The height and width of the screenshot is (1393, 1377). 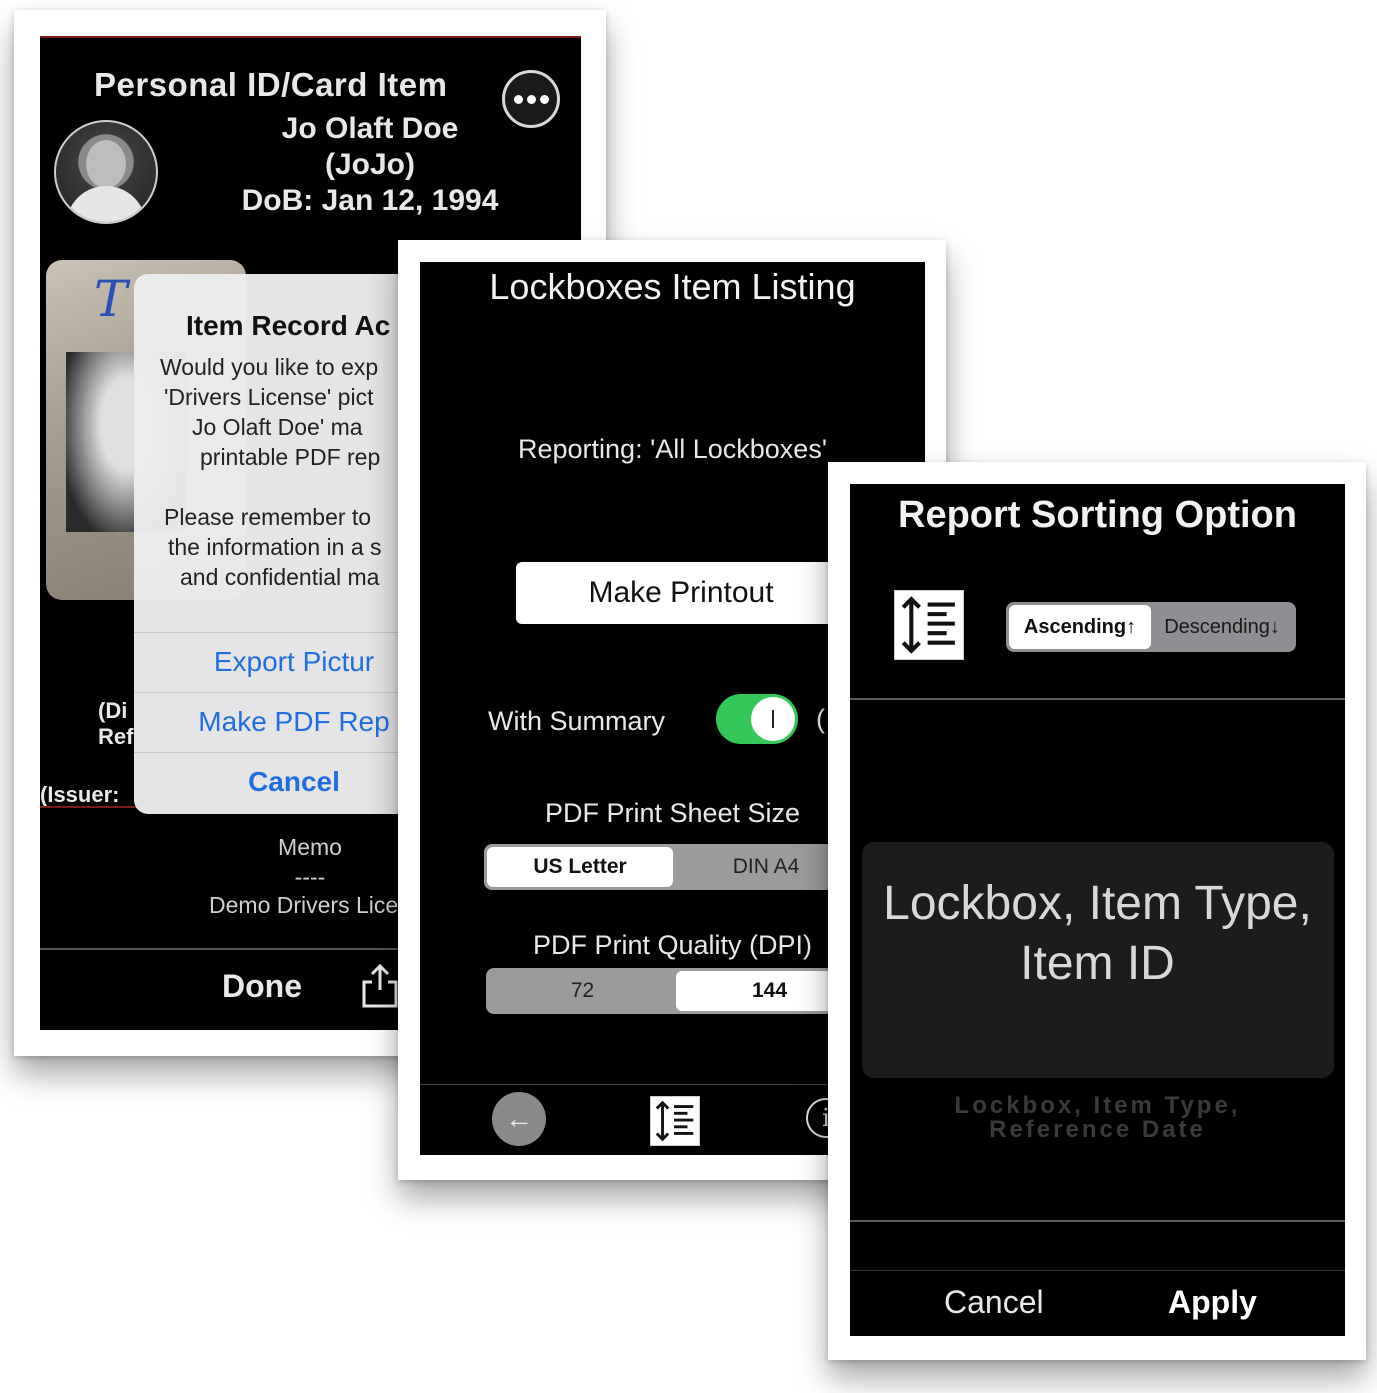 I want to click on with-summary-toggle, so click(x=757, y=719).